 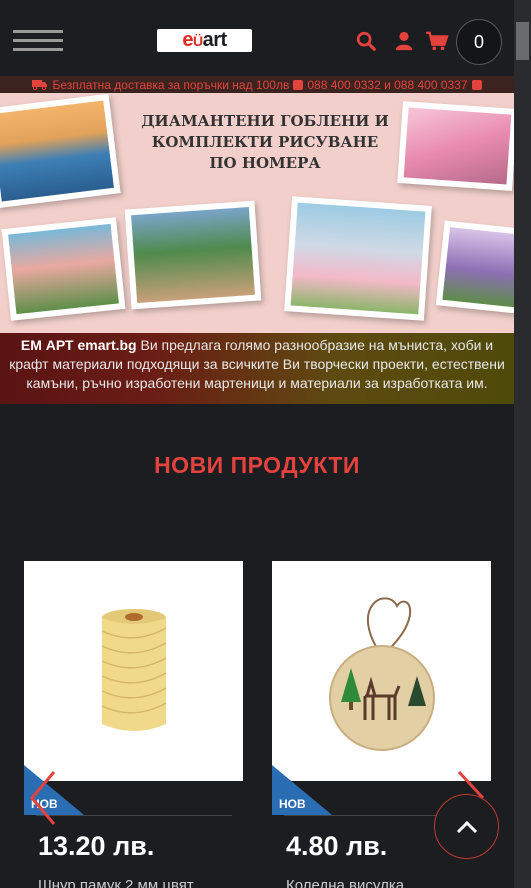 What do you see at coordinates (257, 40) in the screenshot?
I see `site-header: e Üart 0` at bounding box center [257, 40].